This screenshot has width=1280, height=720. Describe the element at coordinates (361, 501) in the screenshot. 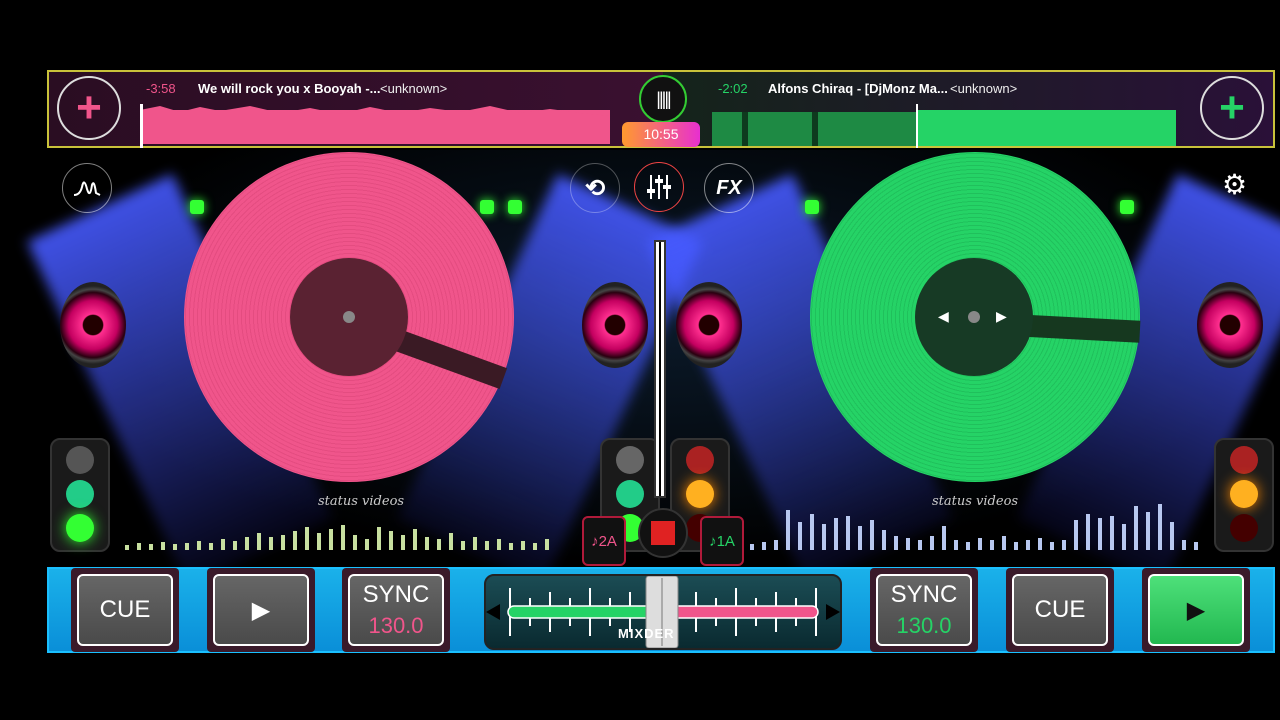

I see `watermark-left: status videos` at that location.